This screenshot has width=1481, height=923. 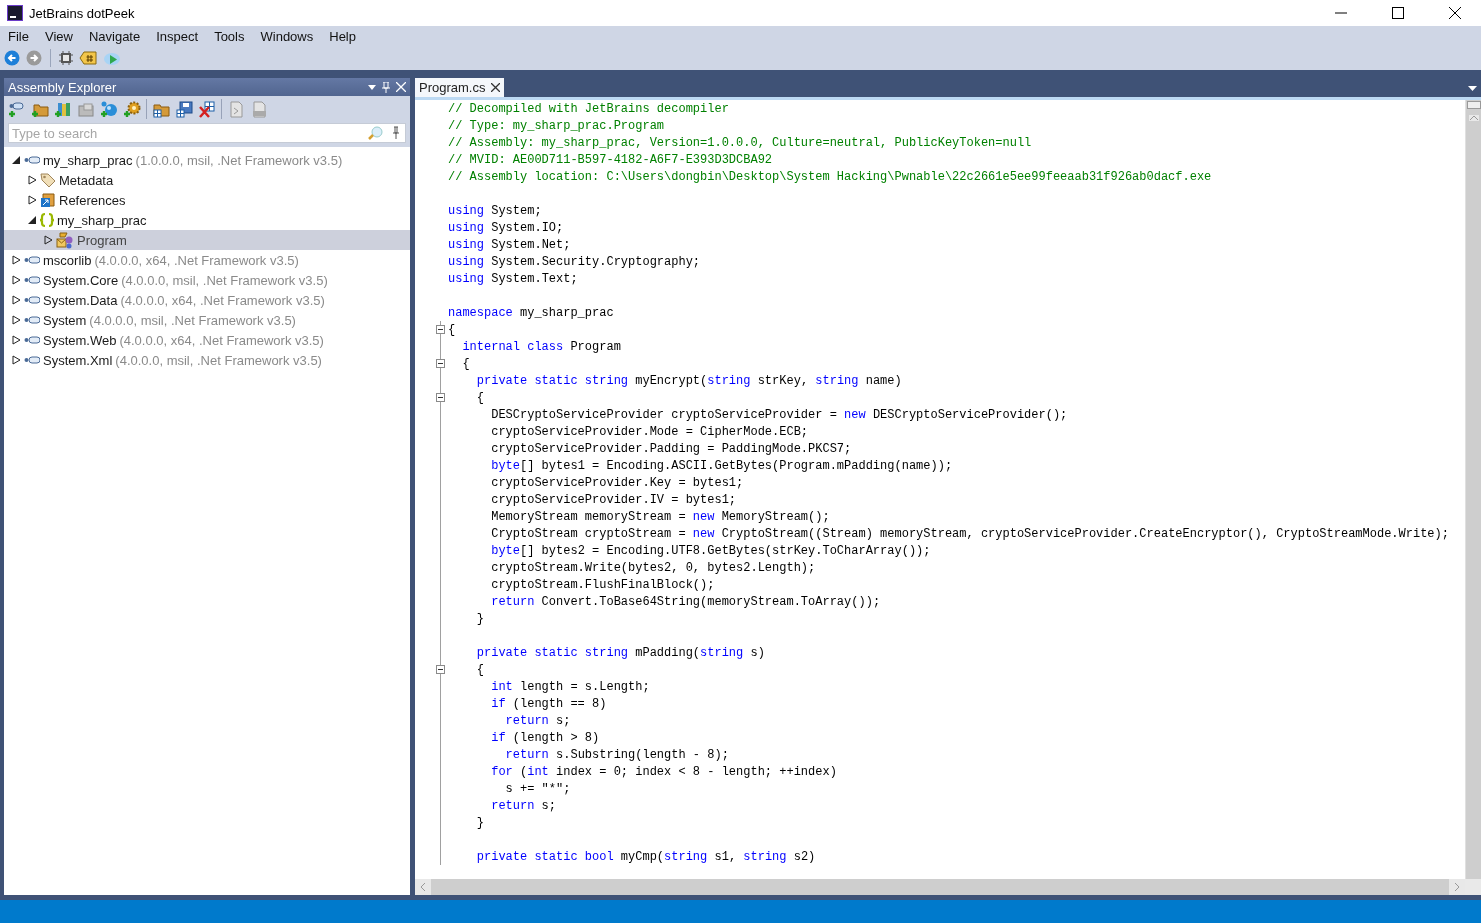 What do you see at coordinates (58, 36) in the screenshot?
I see `menu-item: View` at bounding box center [58, 36].